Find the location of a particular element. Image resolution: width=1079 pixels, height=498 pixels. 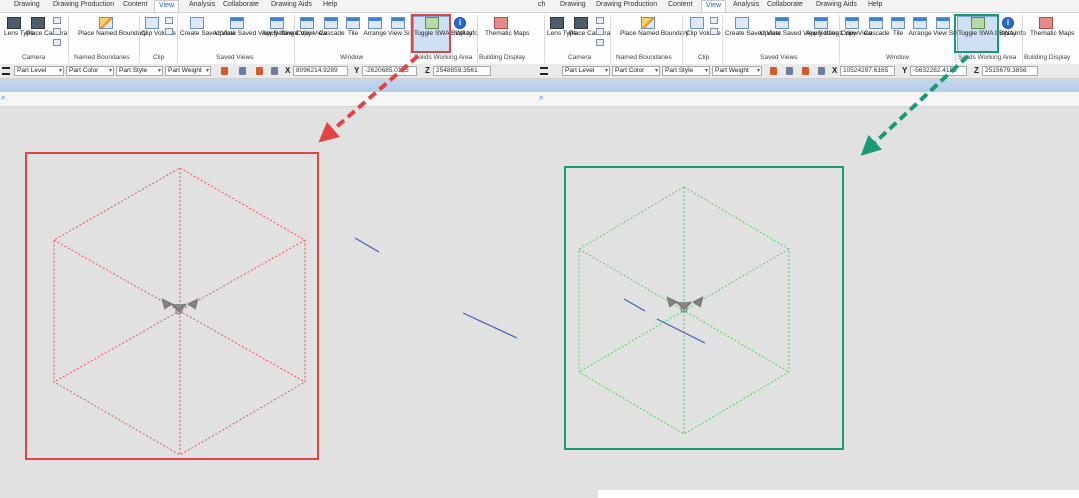

copy-view-icon is located at coordinates (852, 23).